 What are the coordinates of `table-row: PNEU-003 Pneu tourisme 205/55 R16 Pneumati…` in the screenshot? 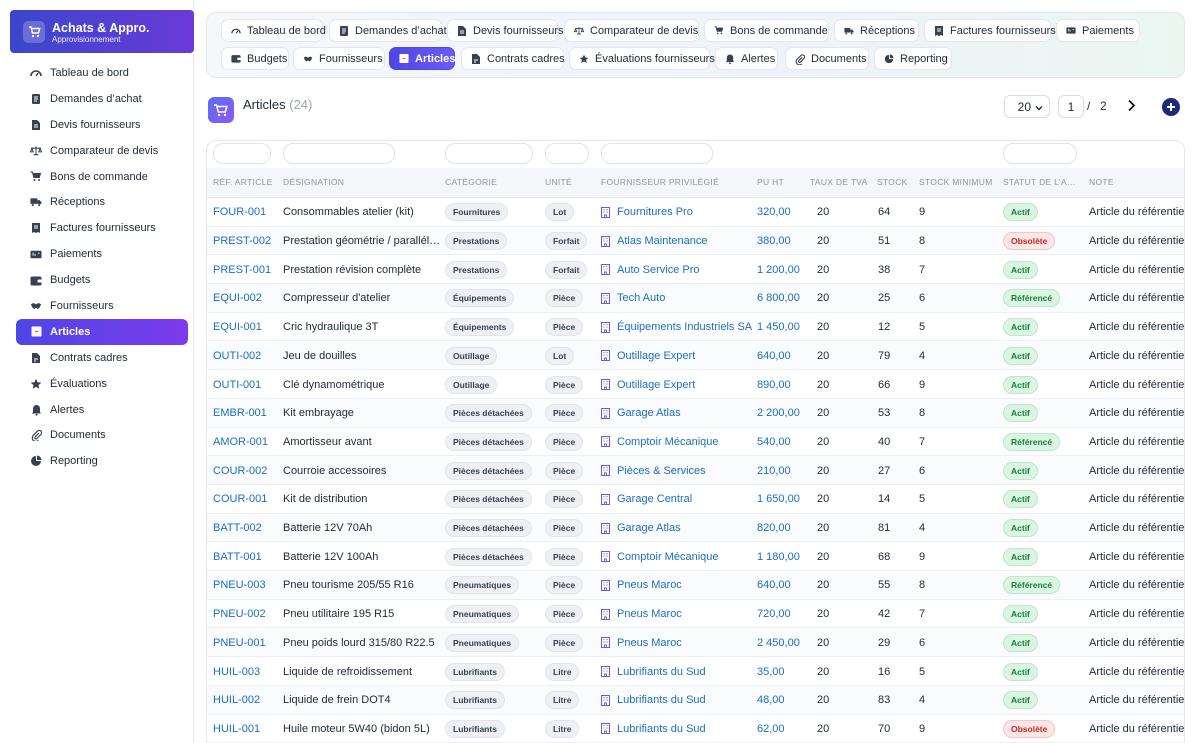 It's located at (695, 585).